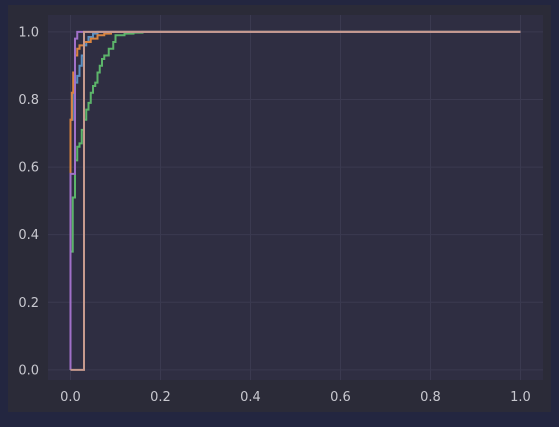 Image resolution: width=559 pixels, height=427 pixels. I want to click on x-tick-label: 1.0, so click(520, 397).